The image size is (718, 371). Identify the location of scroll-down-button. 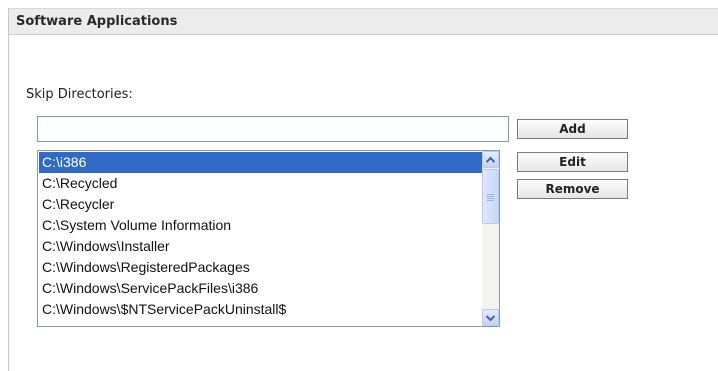
(490, 317).